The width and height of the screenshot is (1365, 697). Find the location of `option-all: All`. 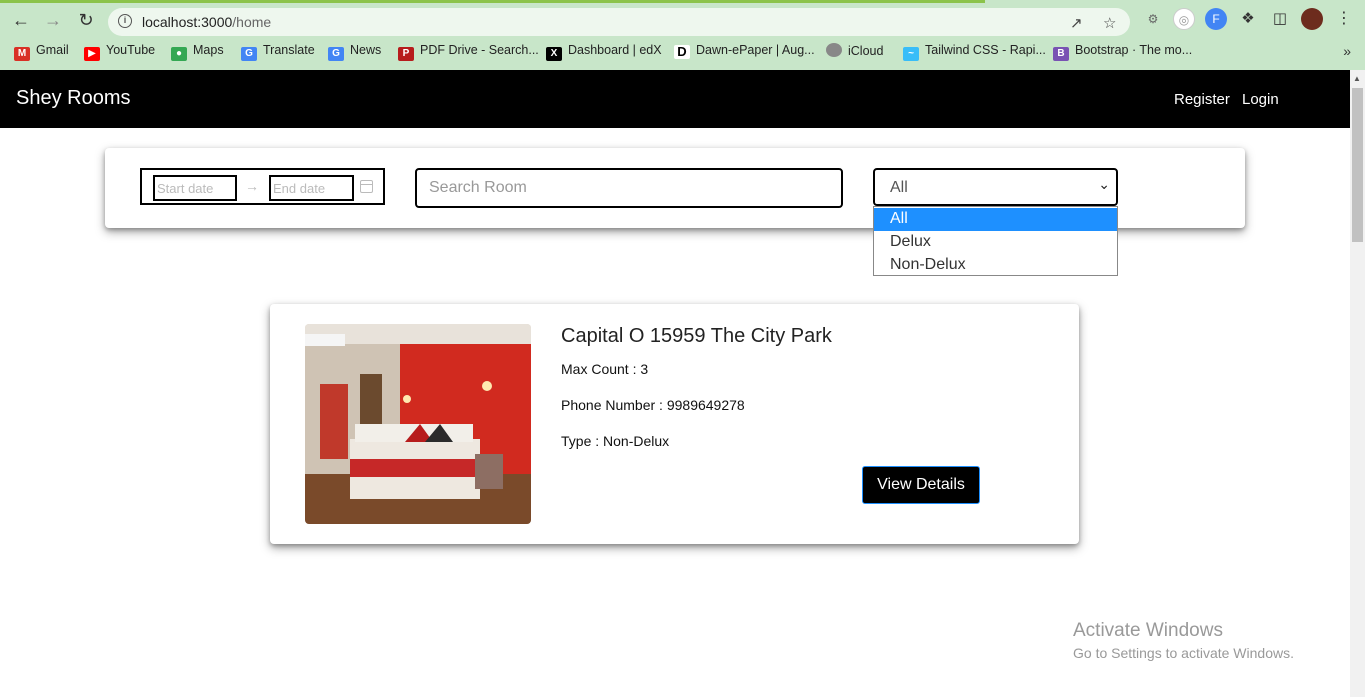

option-all: All is located at coordinates (995, 219).